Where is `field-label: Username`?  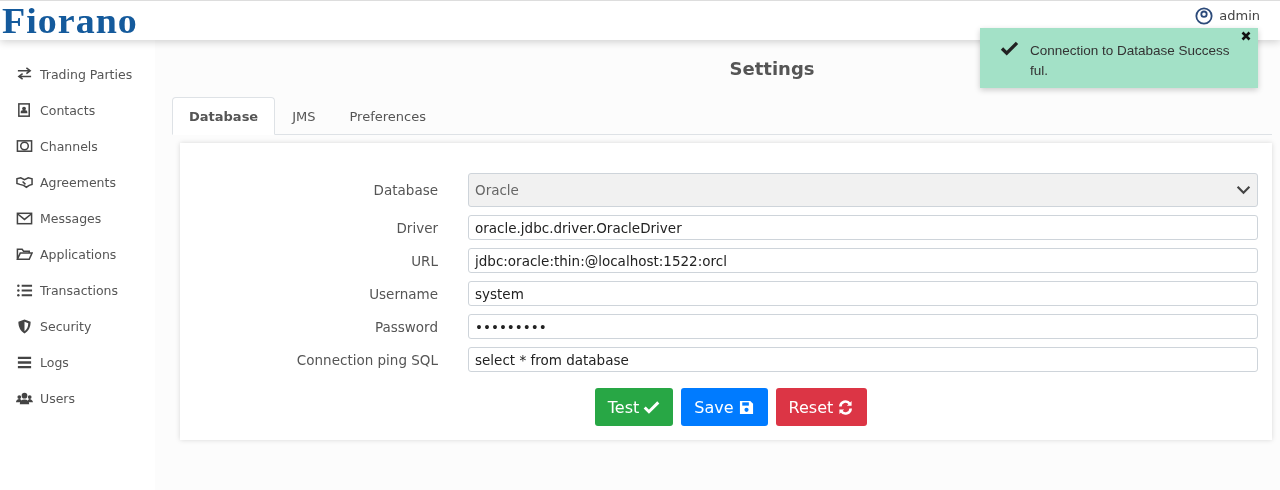 field-label: Username is located at coordinates (403, 293).